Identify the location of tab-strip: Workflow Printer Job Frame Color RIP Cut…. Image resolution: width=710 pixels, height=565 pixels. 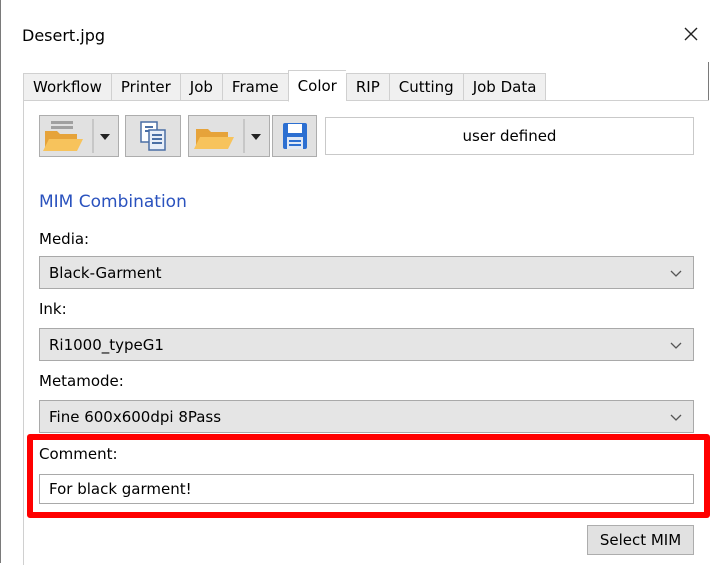
(285, 86).